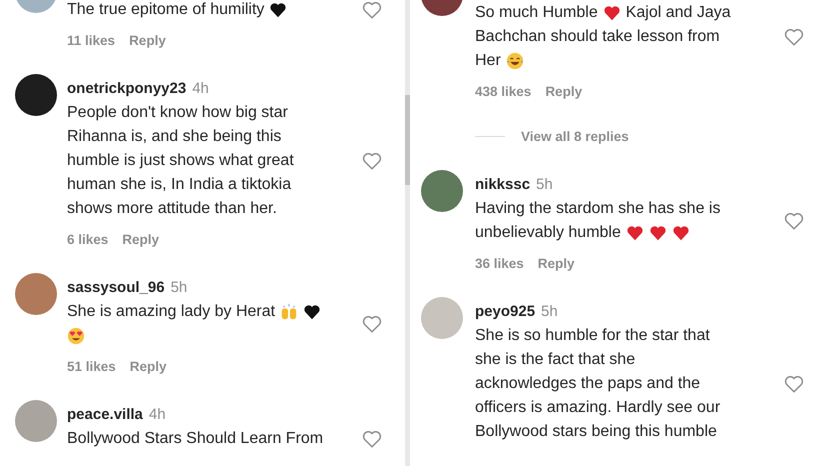 The image size is (830, 466). I want to click on comment-text: So much Humble, so click(536, 13).